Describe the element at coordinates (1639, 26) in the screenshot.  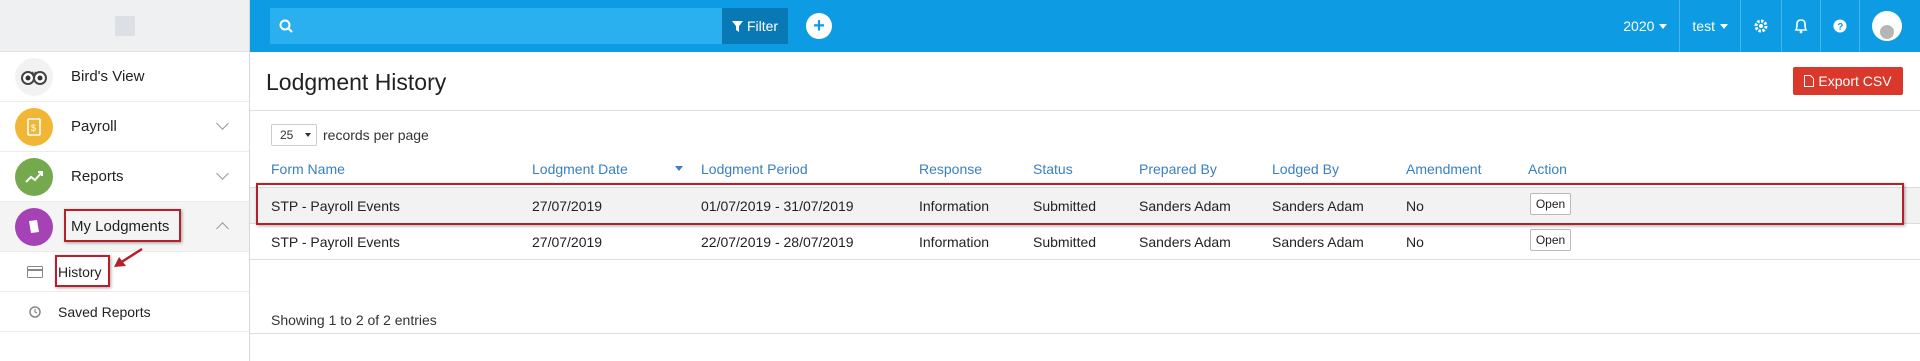
I see `year-label: 2020` at that location.